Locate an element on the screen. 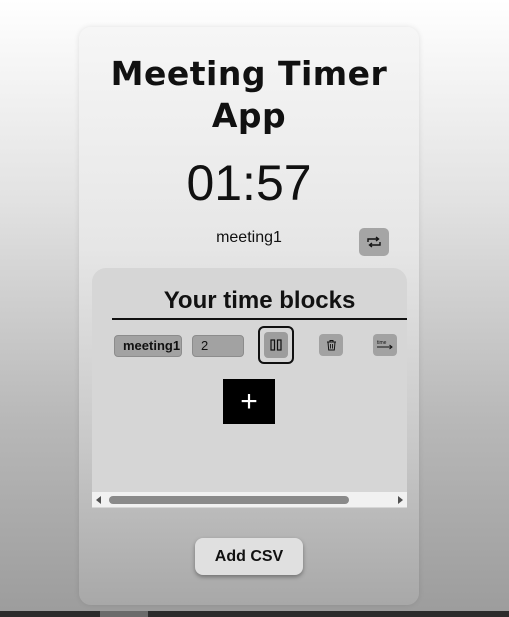 This screenshot has height=617, width=509. time-icon-text: time is located at coordinates (382, 343).